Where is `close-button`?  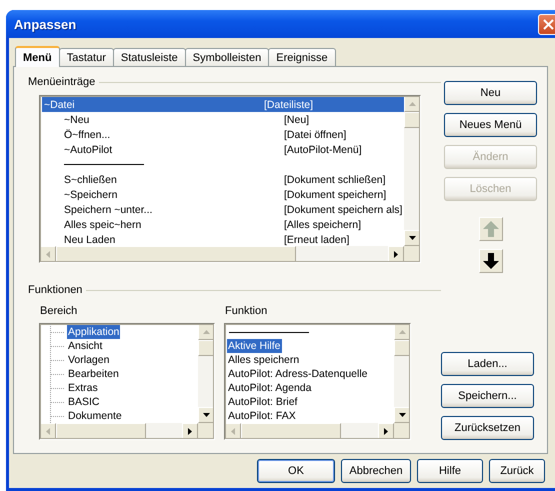
close-button is located at coordinates (546, 24).